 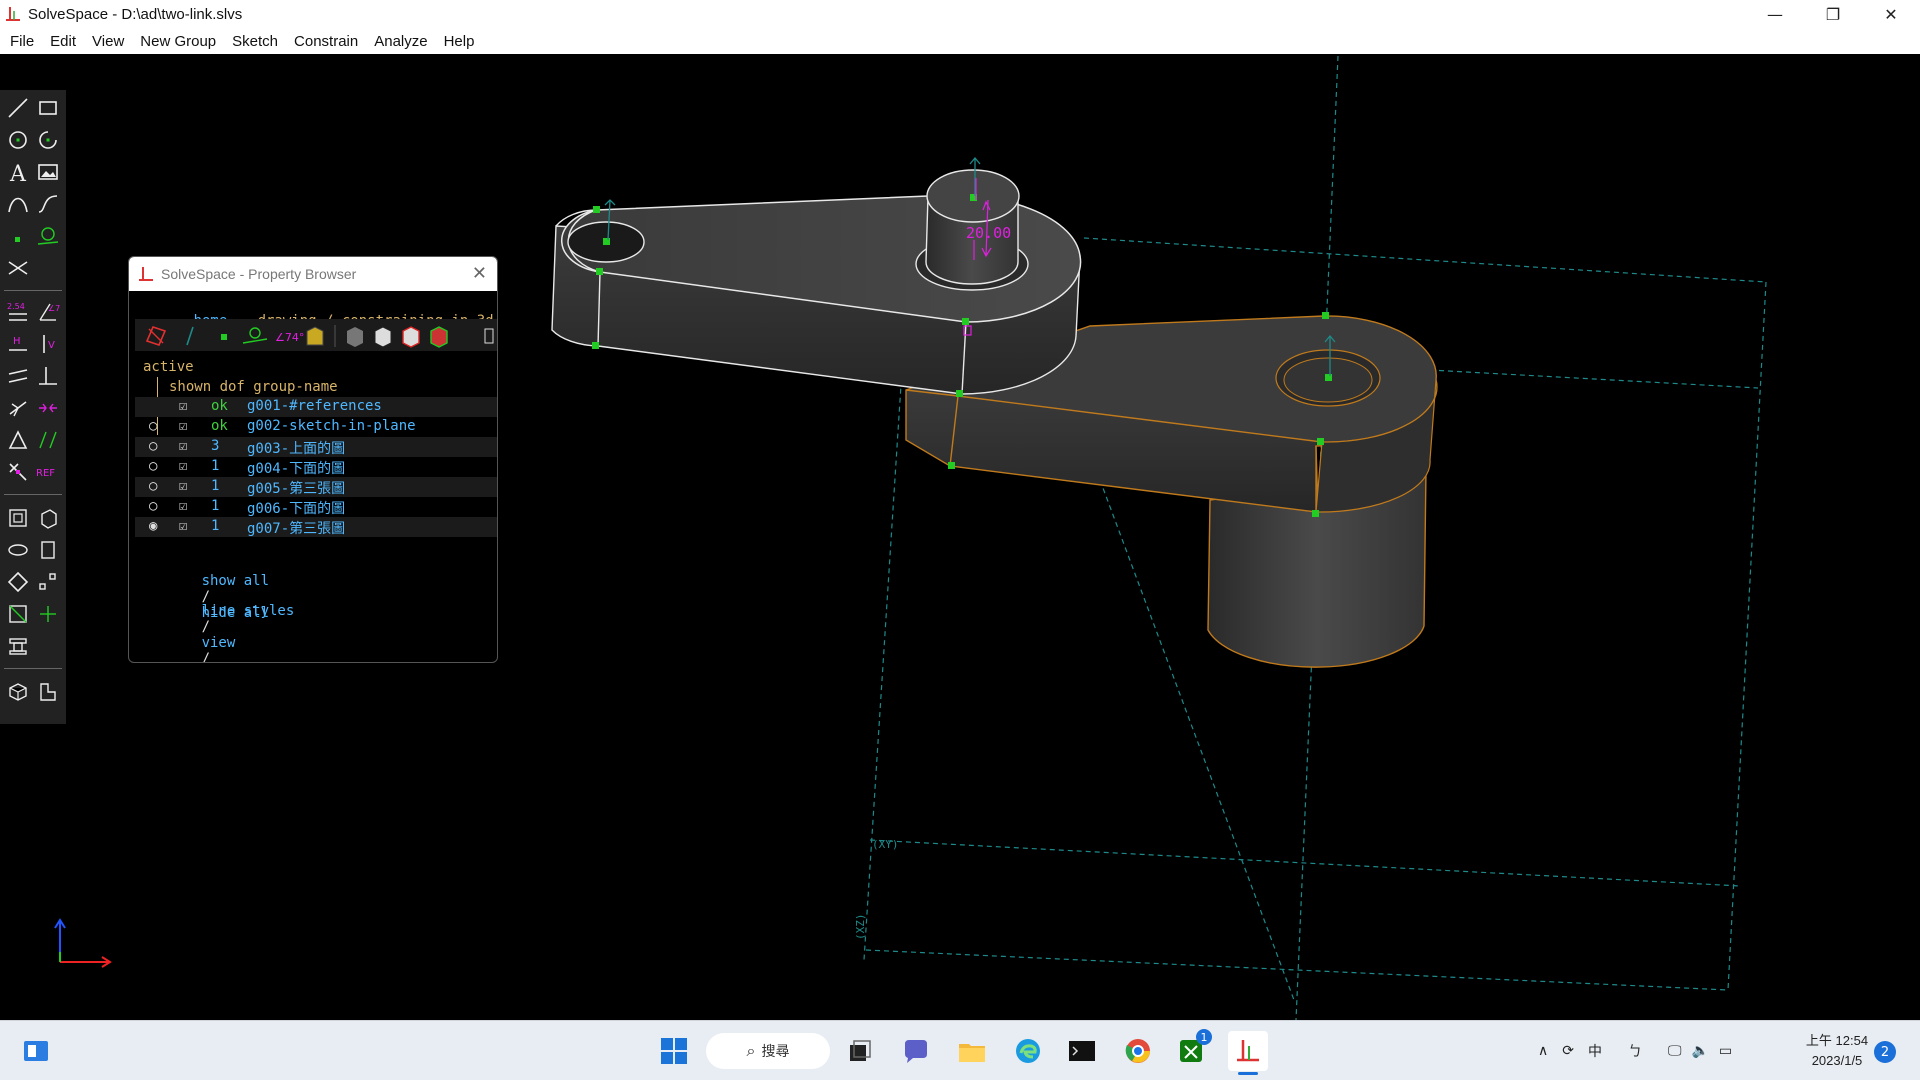 I want to click on taskbar-search-box: ⌕ 搜尋, so click(x=768, y=1051).